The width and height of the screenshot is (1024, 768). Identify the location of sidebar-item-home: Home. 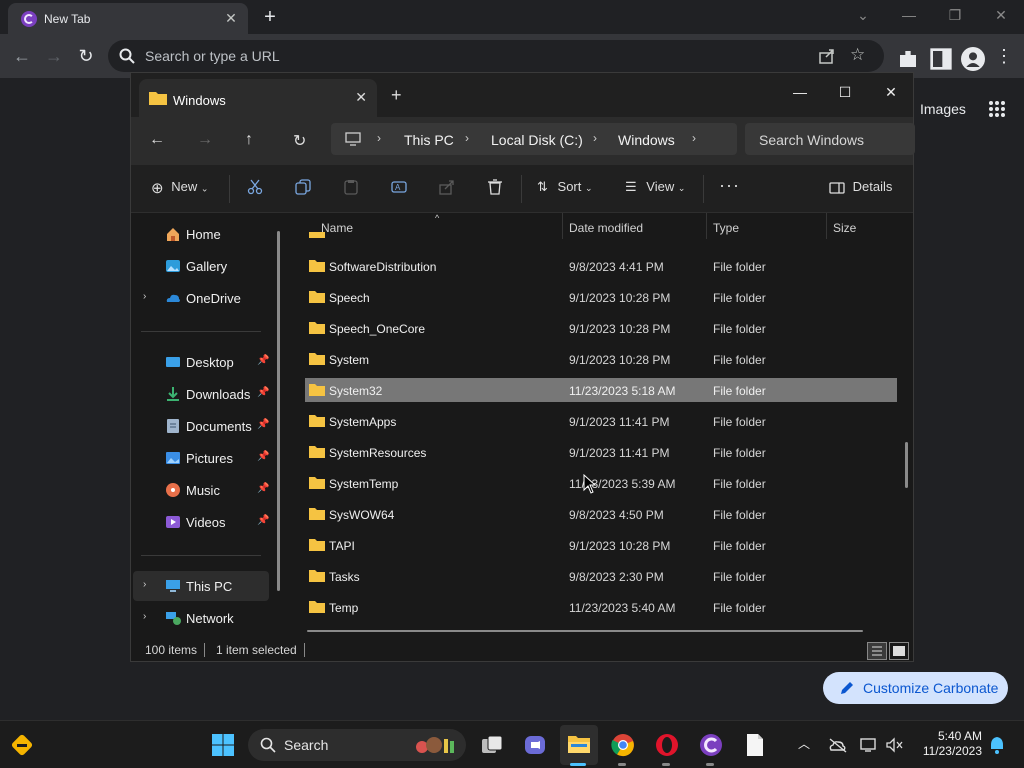
(201, 234).